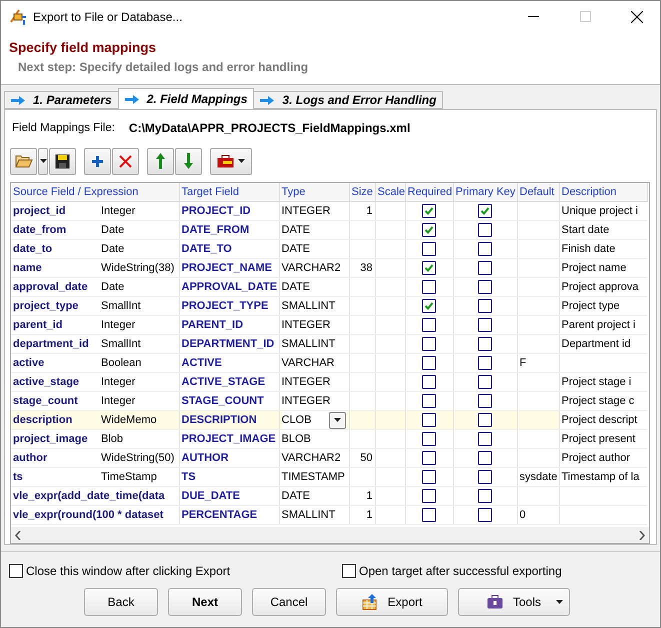 Image resolution: width=661 pixels, height=628 pixels. What do you see at coordinates (289, 602) in the screenshot?
I see `dialog-button: Cancel` at bounding box center [289, 602].